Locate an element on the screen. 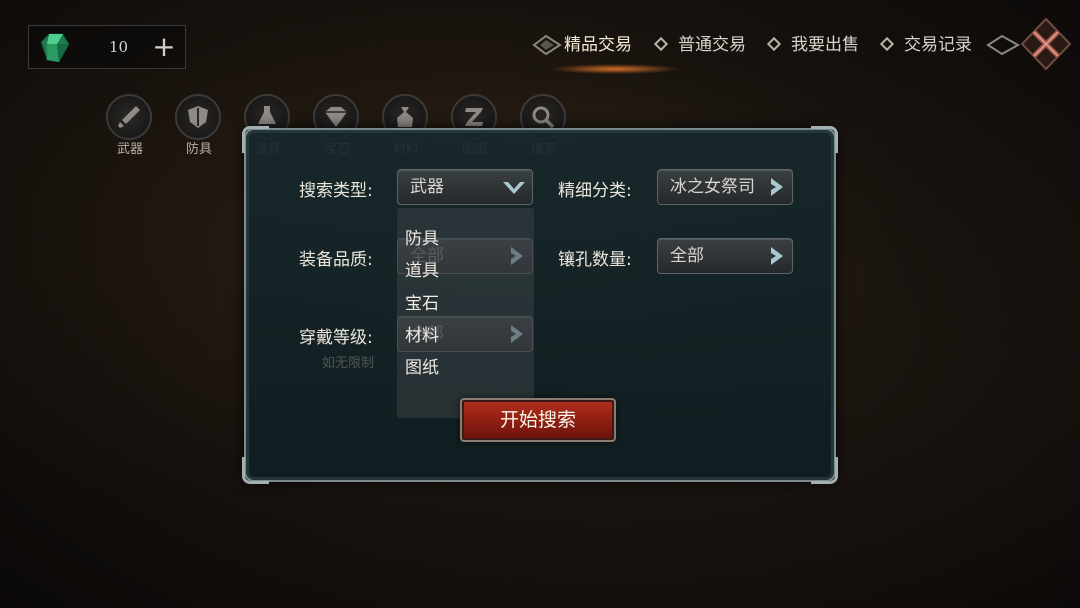 The width and height of the screenshot is (1080, 608). dropdown-option-gem: 宝石 is located at coordinates (422, 301).